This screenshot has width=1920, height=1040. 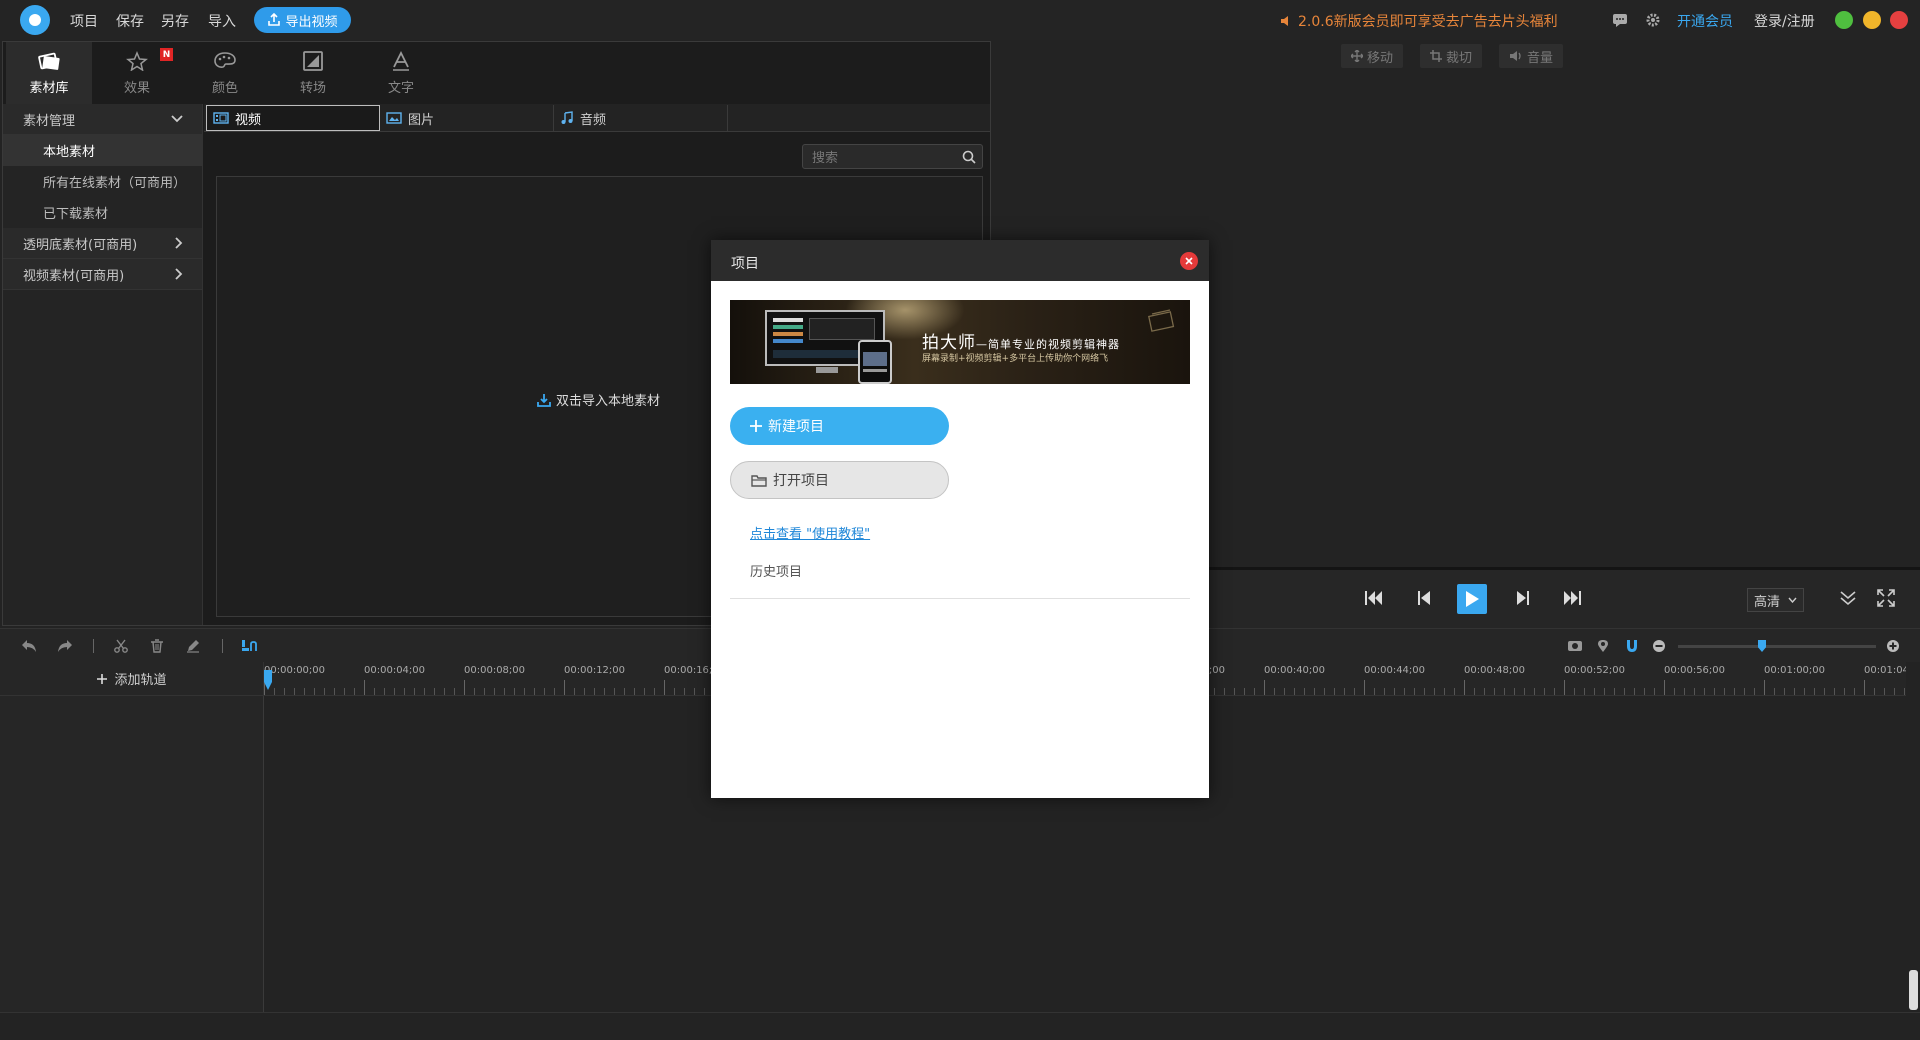 What do you see at coordinates (1844, 20) in the screenshot?
I see `restore-window-button` at bounding box center [1844, 20].